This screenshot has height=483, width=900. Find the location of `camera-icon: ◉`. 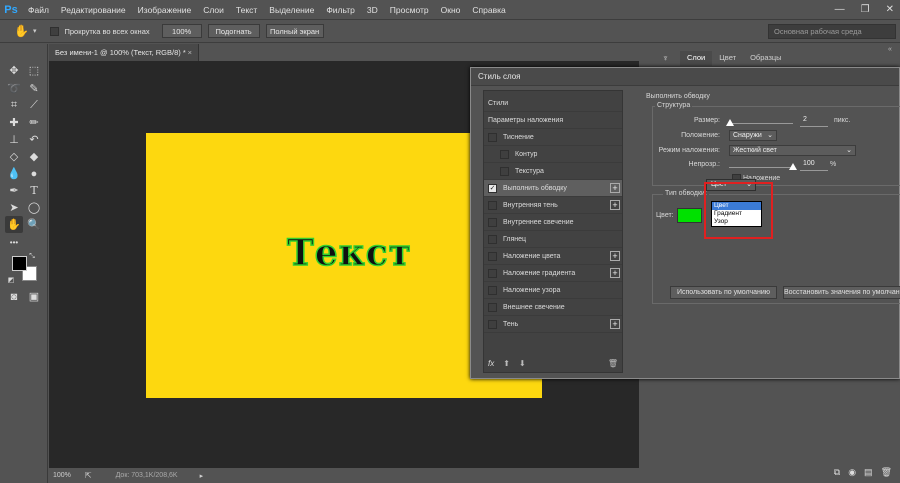

camera-icon: ◉ is located at coordinates (852, 472).